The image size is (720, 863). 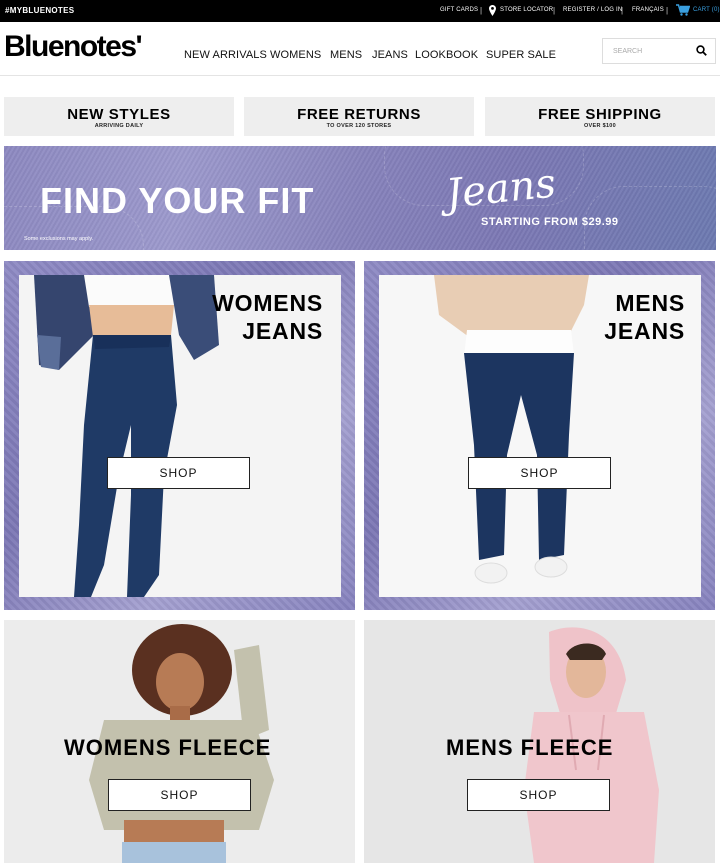 What do you see at coordinates (650, 303) in the screenshot?
I see `tile-title-line1: MENS` at bounding box center [650, 303].